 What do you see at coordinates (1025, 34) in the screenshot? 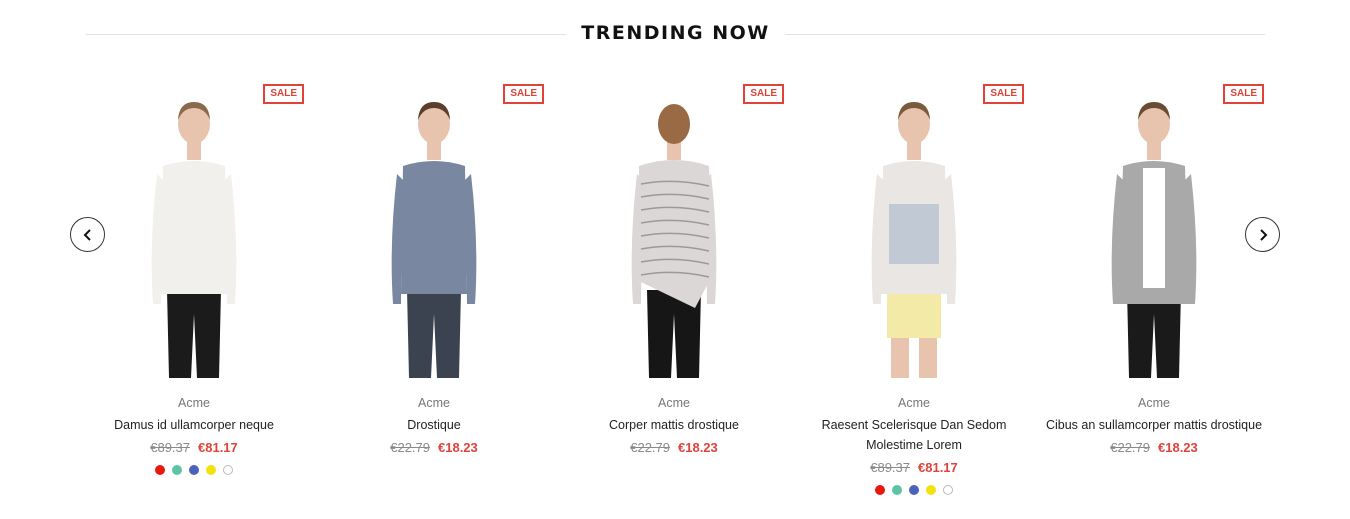
I see `heading-divider-right` at bounding box center [1025, 34].